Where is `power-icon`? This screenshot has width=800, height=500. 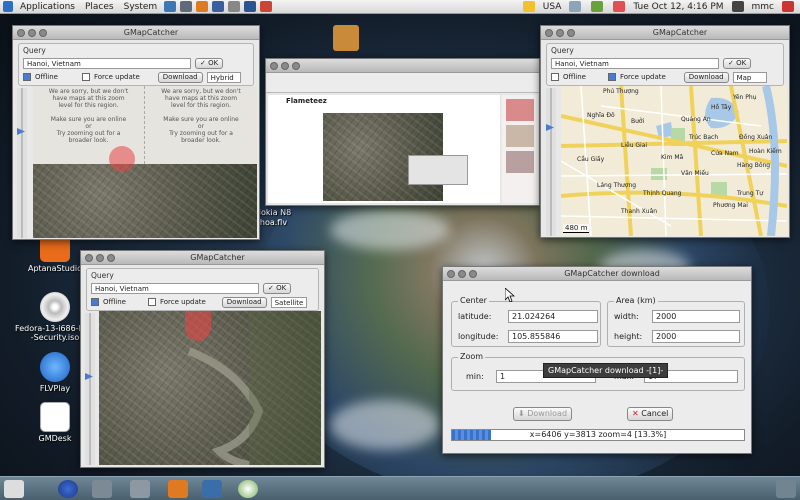 power-icon is located at coordinates (788, 6).